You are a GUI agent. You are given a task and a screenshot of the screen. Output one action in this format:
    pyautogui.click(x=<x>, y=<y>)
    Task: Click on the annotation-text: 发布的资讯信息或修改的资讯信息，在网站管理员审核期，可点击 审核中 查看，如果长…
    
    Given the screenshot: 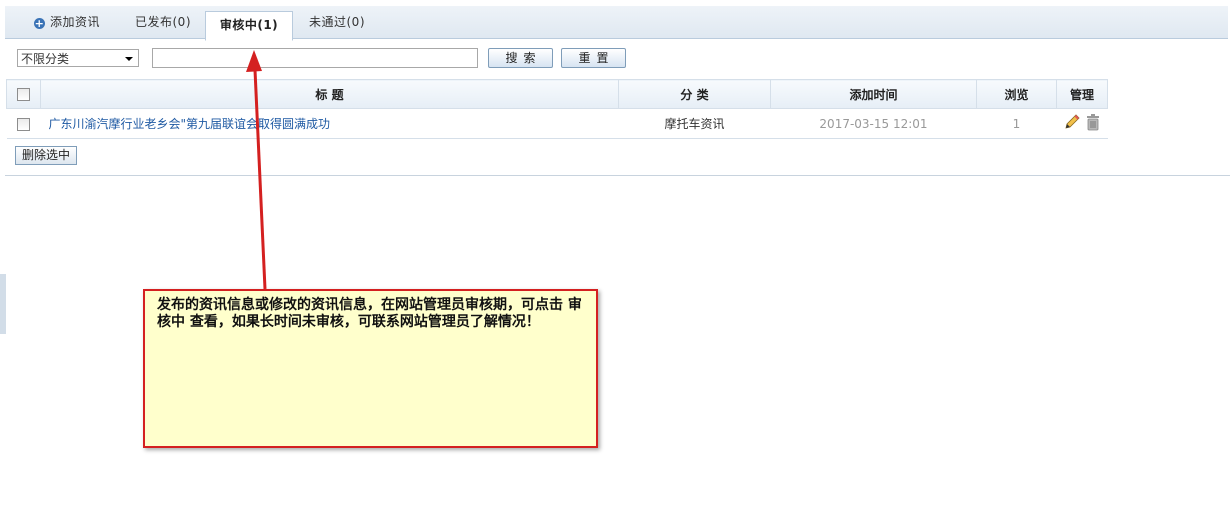 What is the action you would take?
    pyautogui.click(x=369, y=313)
    